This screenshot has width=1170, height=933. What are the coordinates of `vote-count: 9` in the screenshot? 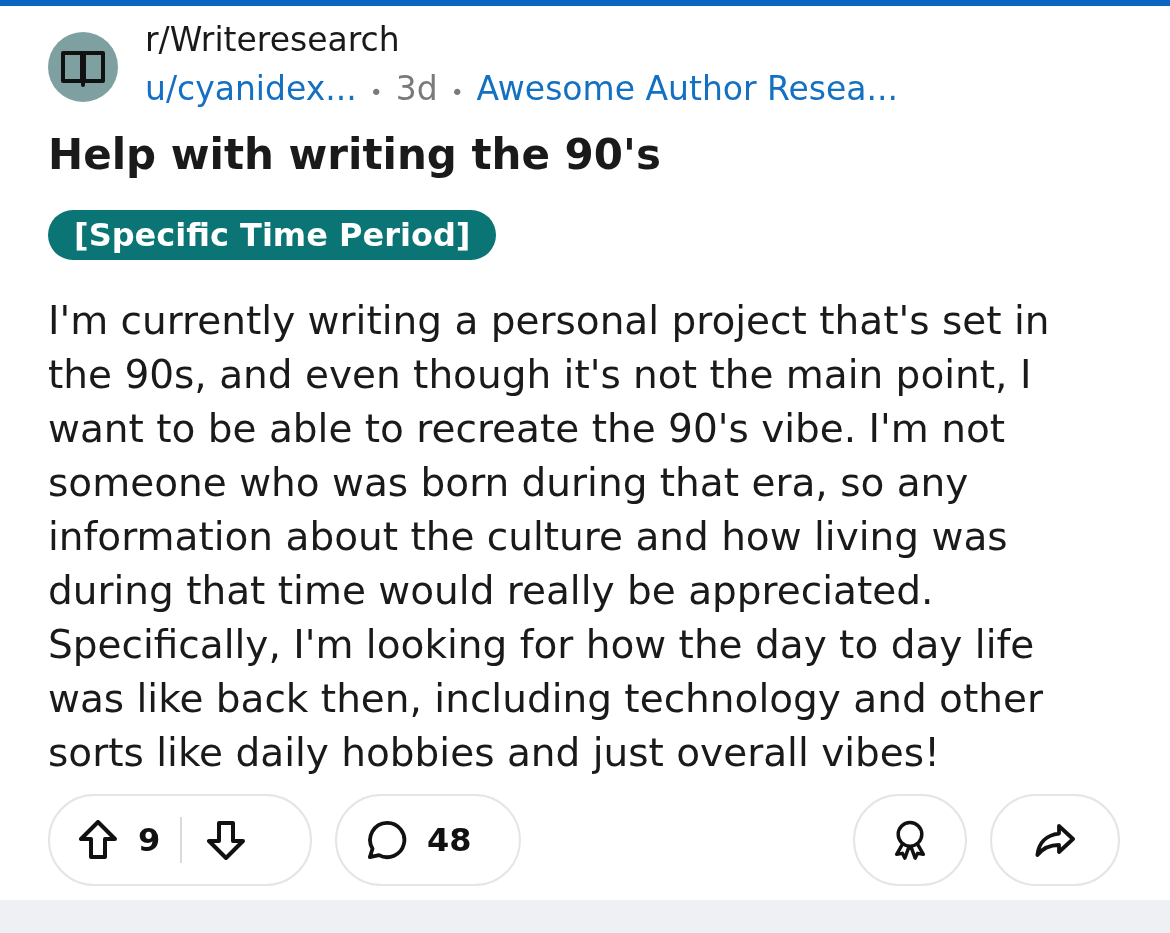 It's located at (149, 840).